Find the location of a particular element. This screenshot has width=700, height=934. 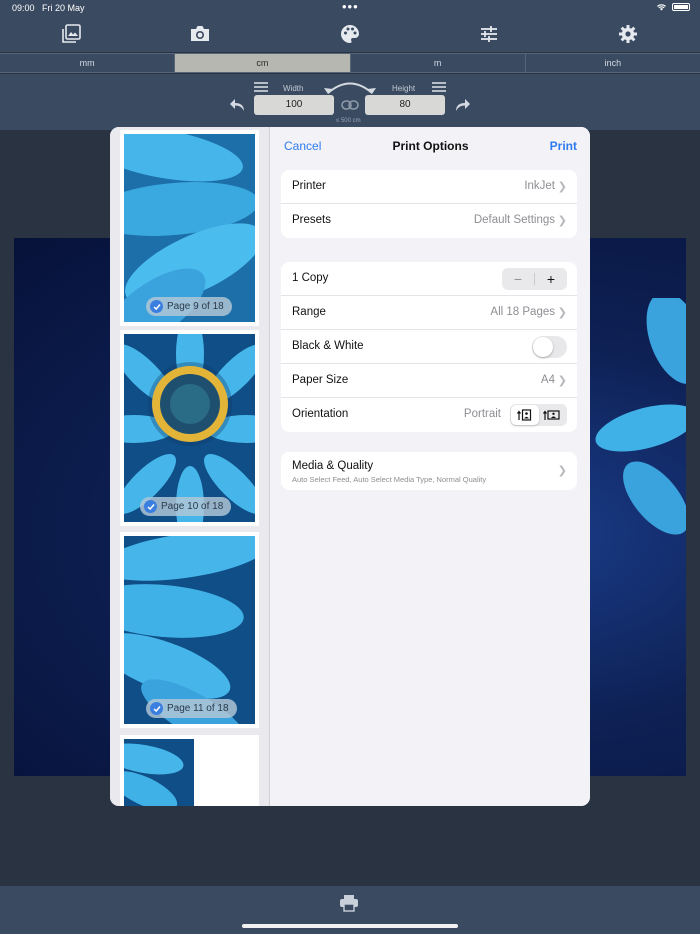

range-label: Range is located at coordinates (309, 312).